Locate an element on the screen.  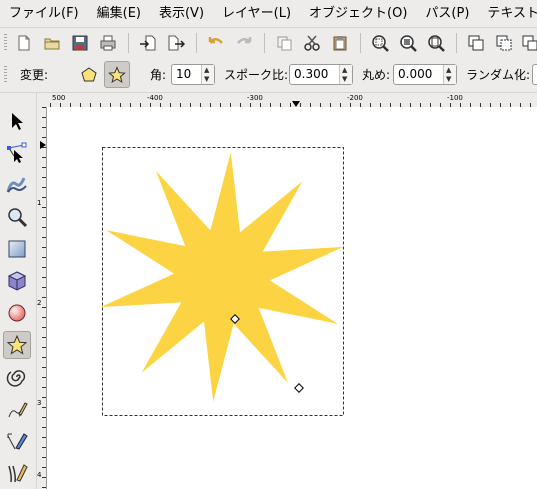
clone-icon is located at coordinates (504, 43).